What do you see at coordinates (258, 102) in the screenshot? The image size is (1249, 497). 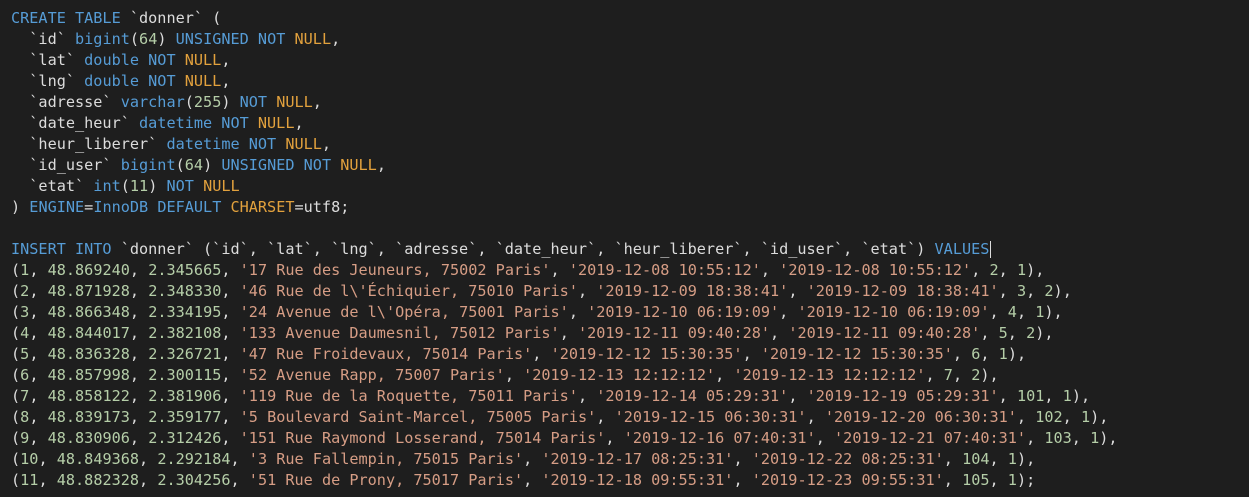 I see `sql-keyword: NOT` at bounding box center [258, 102].